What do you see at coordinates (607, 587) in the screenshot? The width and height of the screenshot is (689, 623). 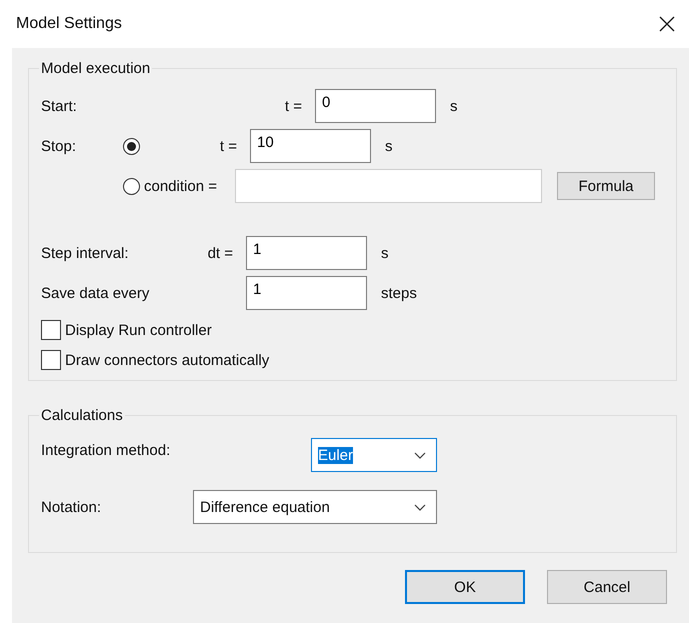 I see `dialog-button: Cancel` at bounding box center [607, 587].